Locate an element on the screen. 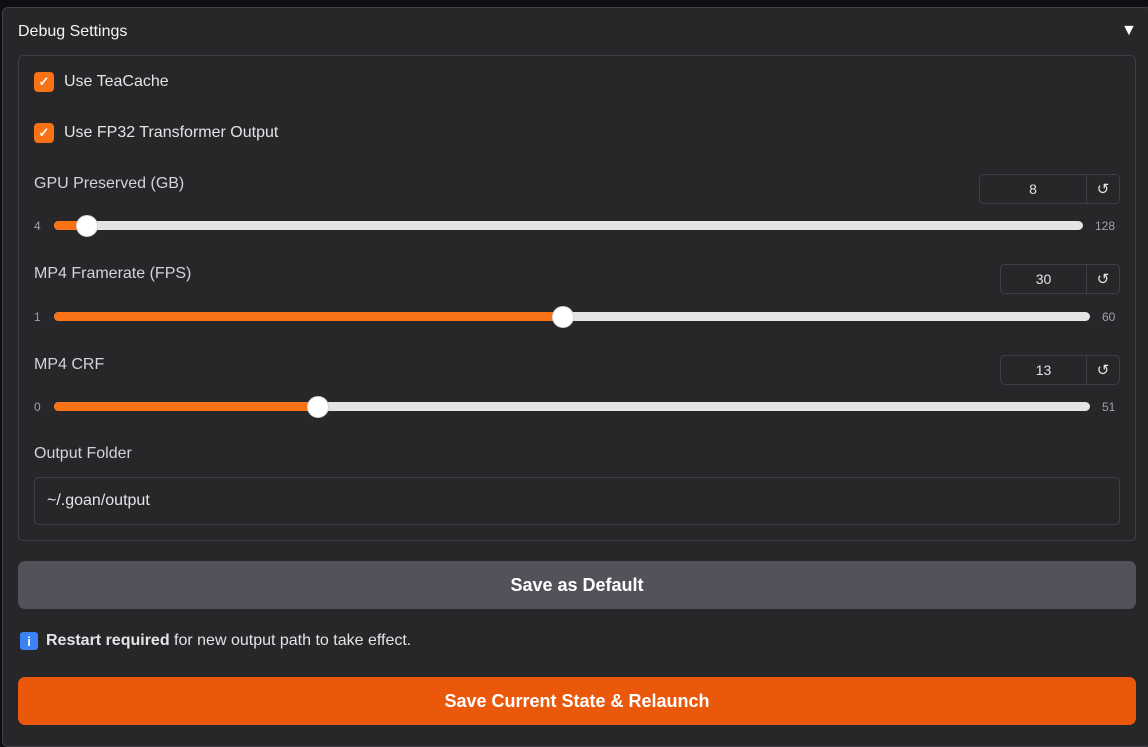 The height and width of the screenshot is (747, 1148). framerate-label: MP4 Framerate (FPS) is located at coordinates (113, 273).